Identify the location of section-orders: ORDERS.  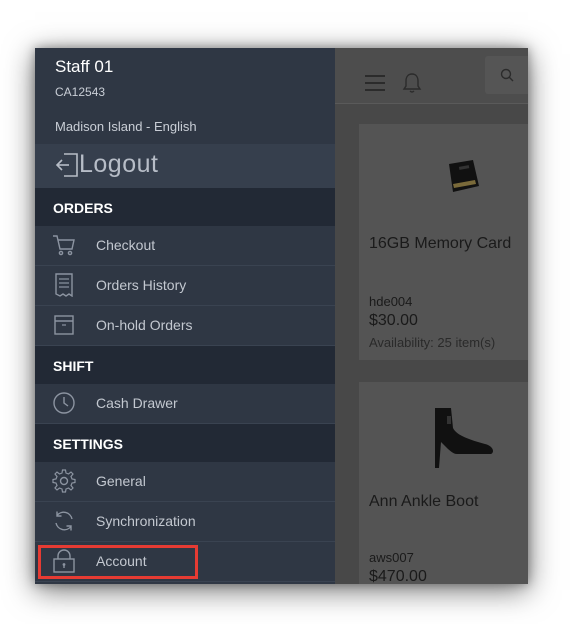
(185, 207).